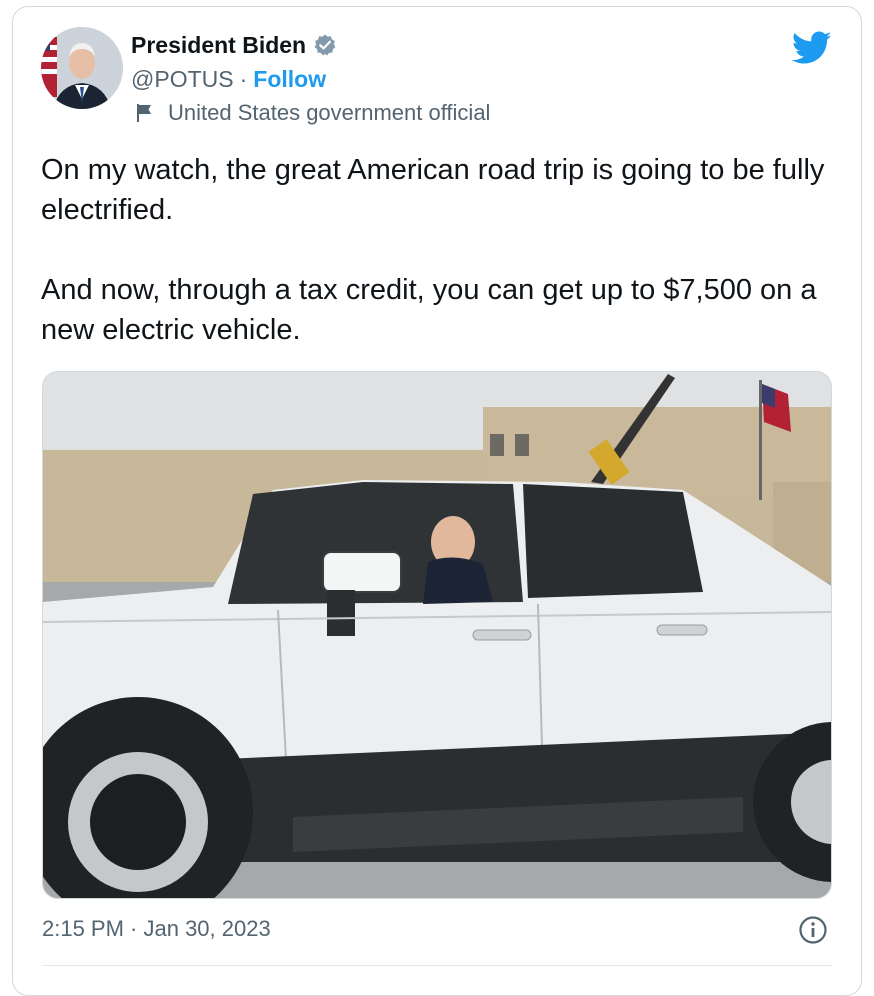 The width and height of the screenshot is (874, 996). Describe the element at coordinates (325, 45) in the screenshot. I see `verified-badge-icon` at that location.